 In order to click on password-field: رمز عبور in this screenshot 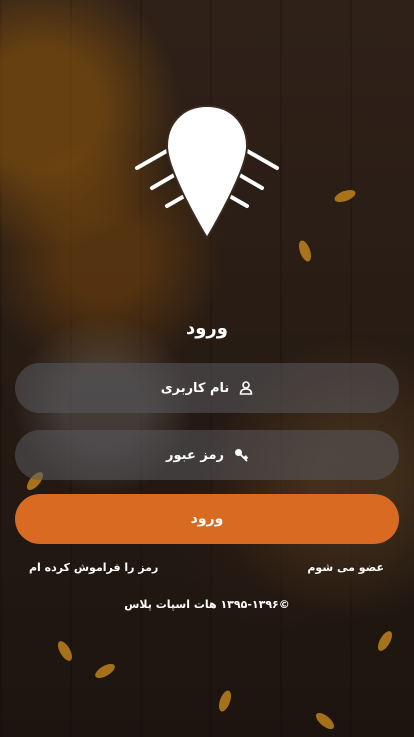, I will do `click(207, 455)`.